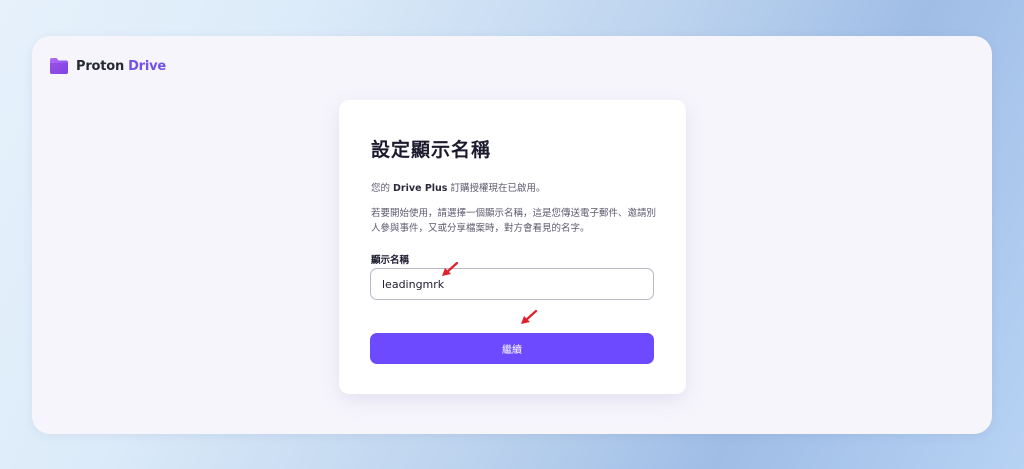 The height and width of the screenshot is (469, 1024). I want to click on proton-drive-logo: Proton Drive, so click(107, 66).